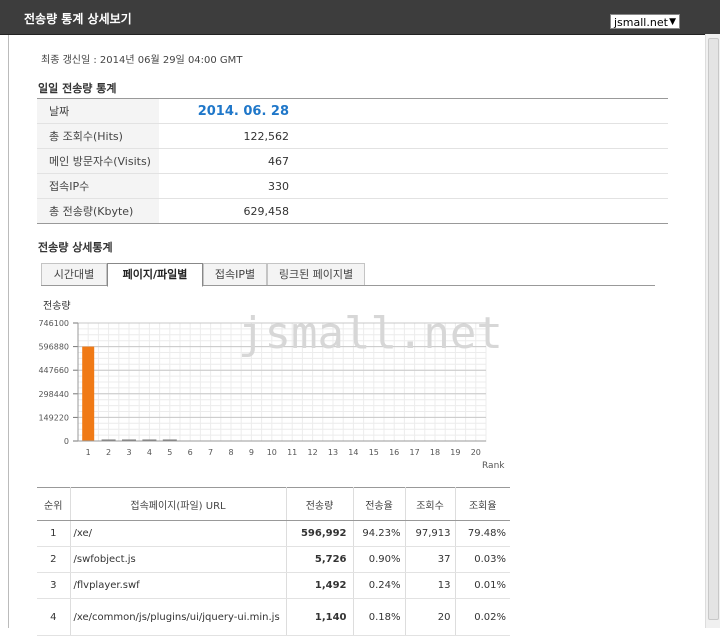 This screenshot has height=636, width=720. I want to click on chart-ytick-label: 149220, so click(53, 417).